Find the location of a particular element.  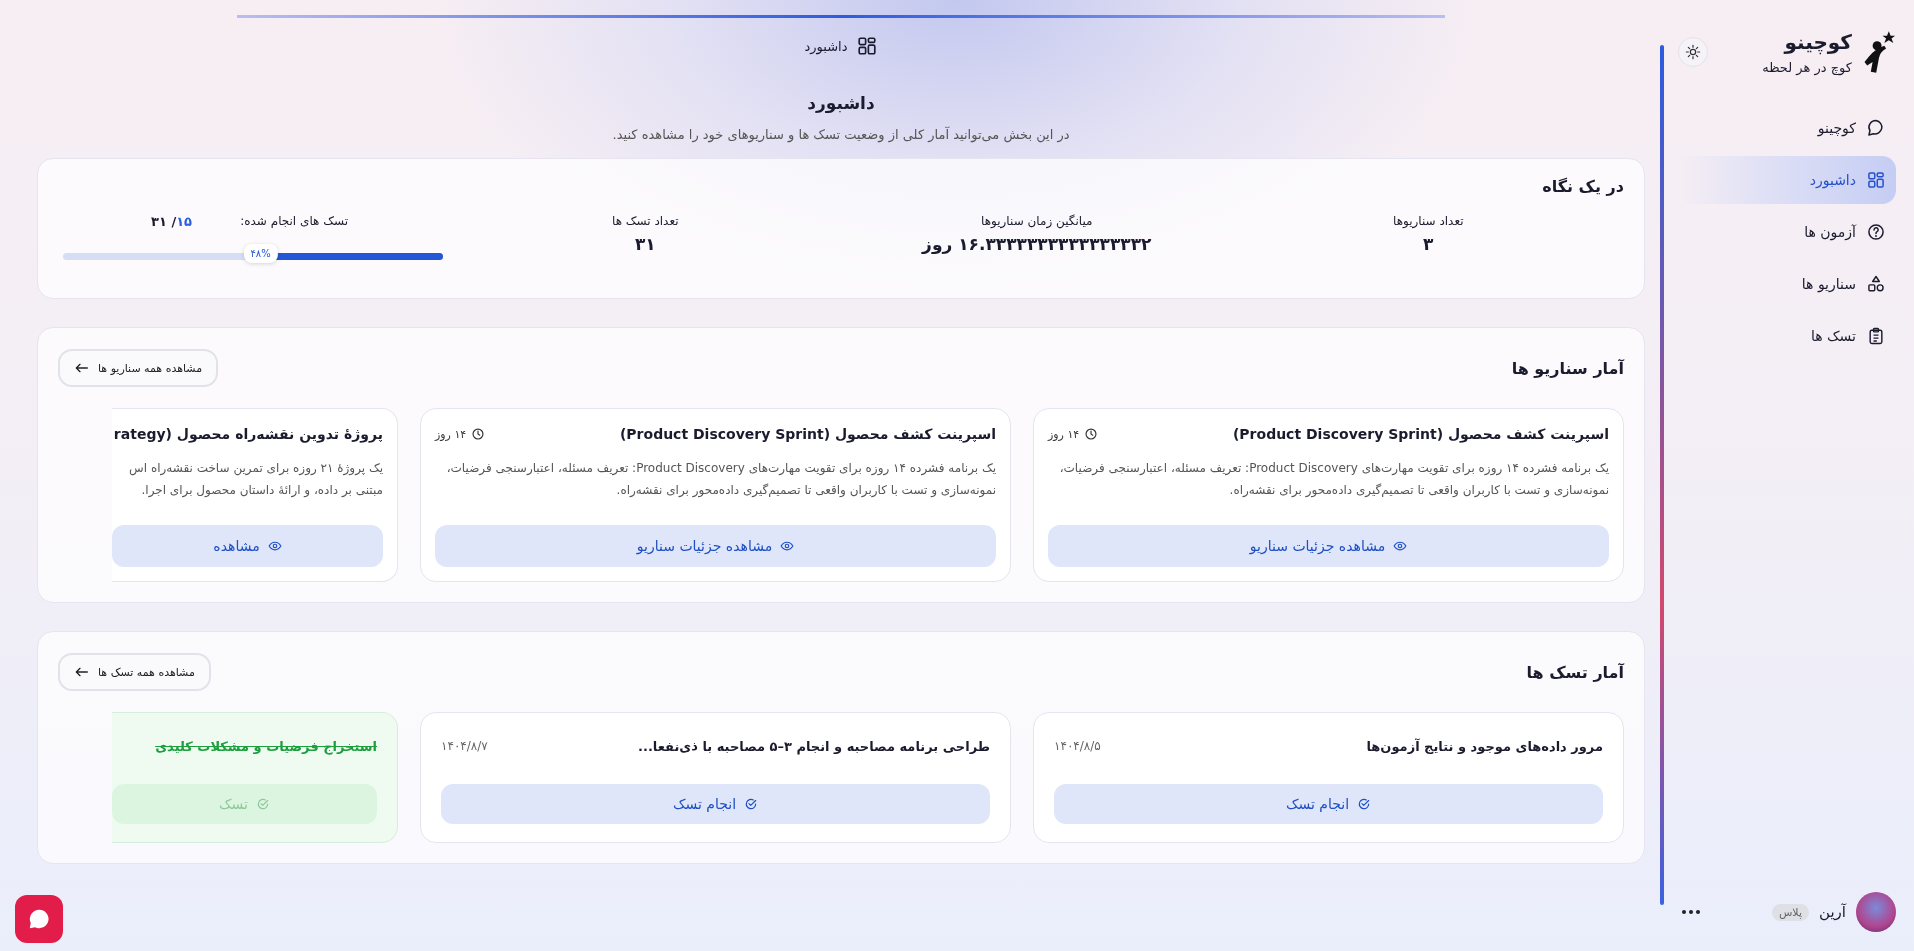

nav-item: تسک ها is located at coordinates (1787, 336).